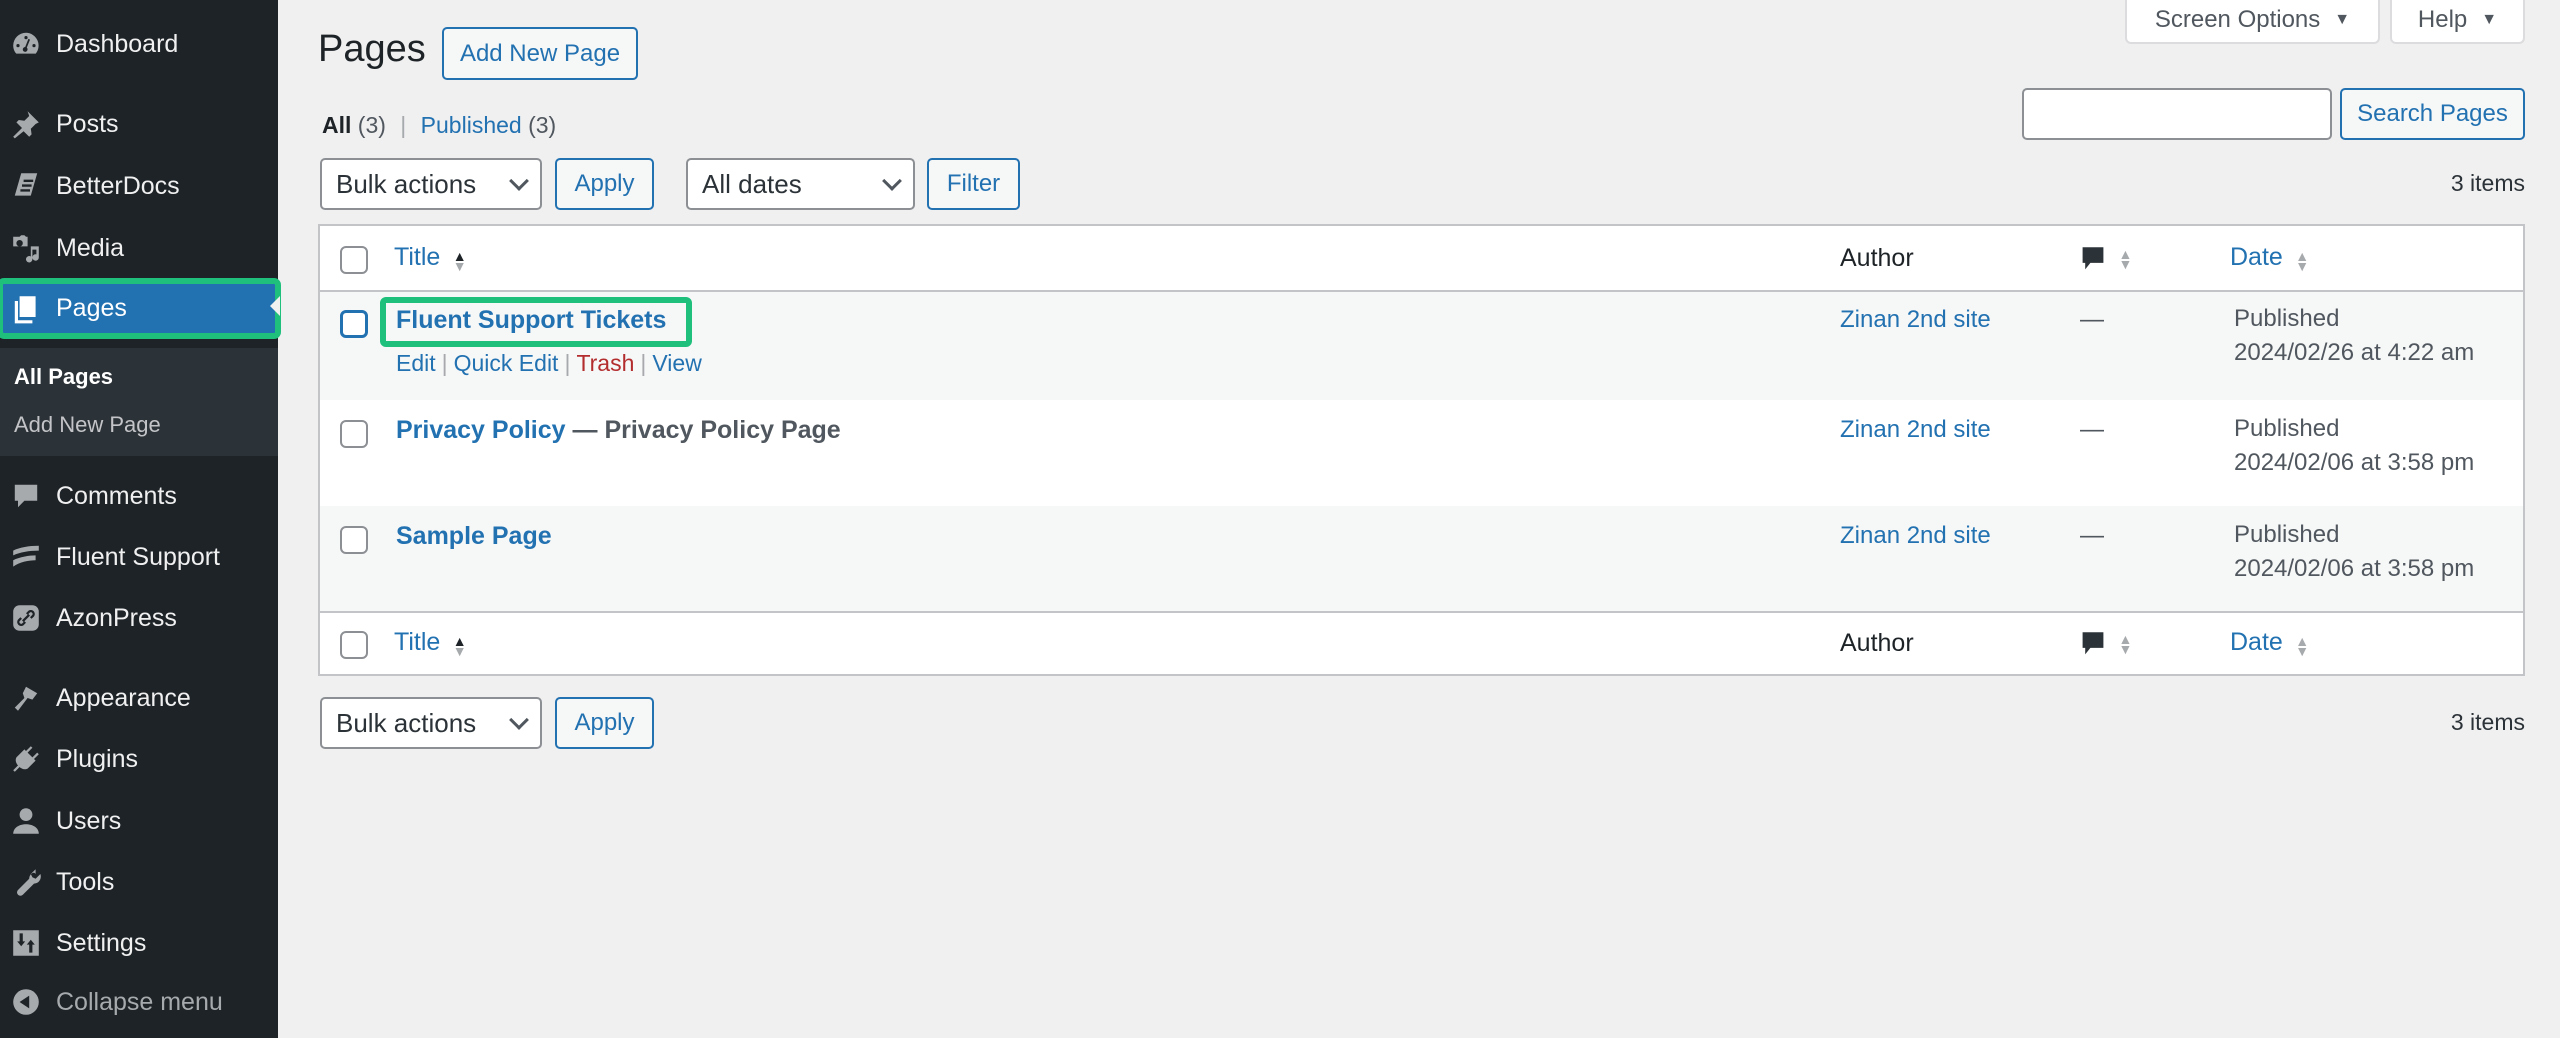  I want to click on column-title-header: Title ▲ ▼, so click(430, 258).